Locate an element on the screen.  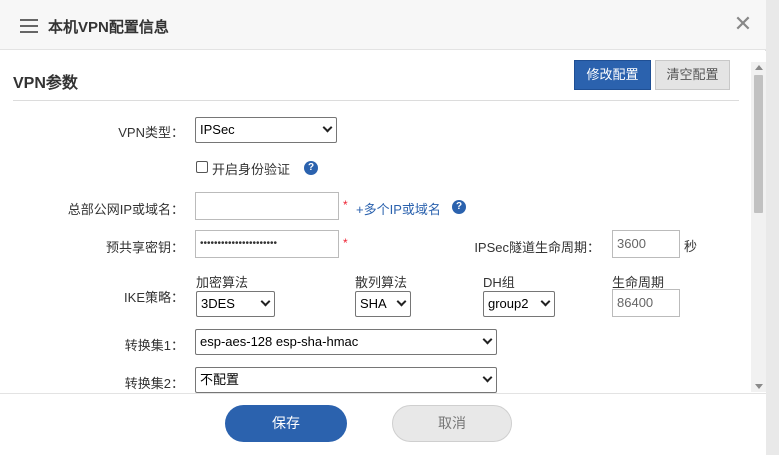
hq-ip-input is located at coordinates (267, 206).